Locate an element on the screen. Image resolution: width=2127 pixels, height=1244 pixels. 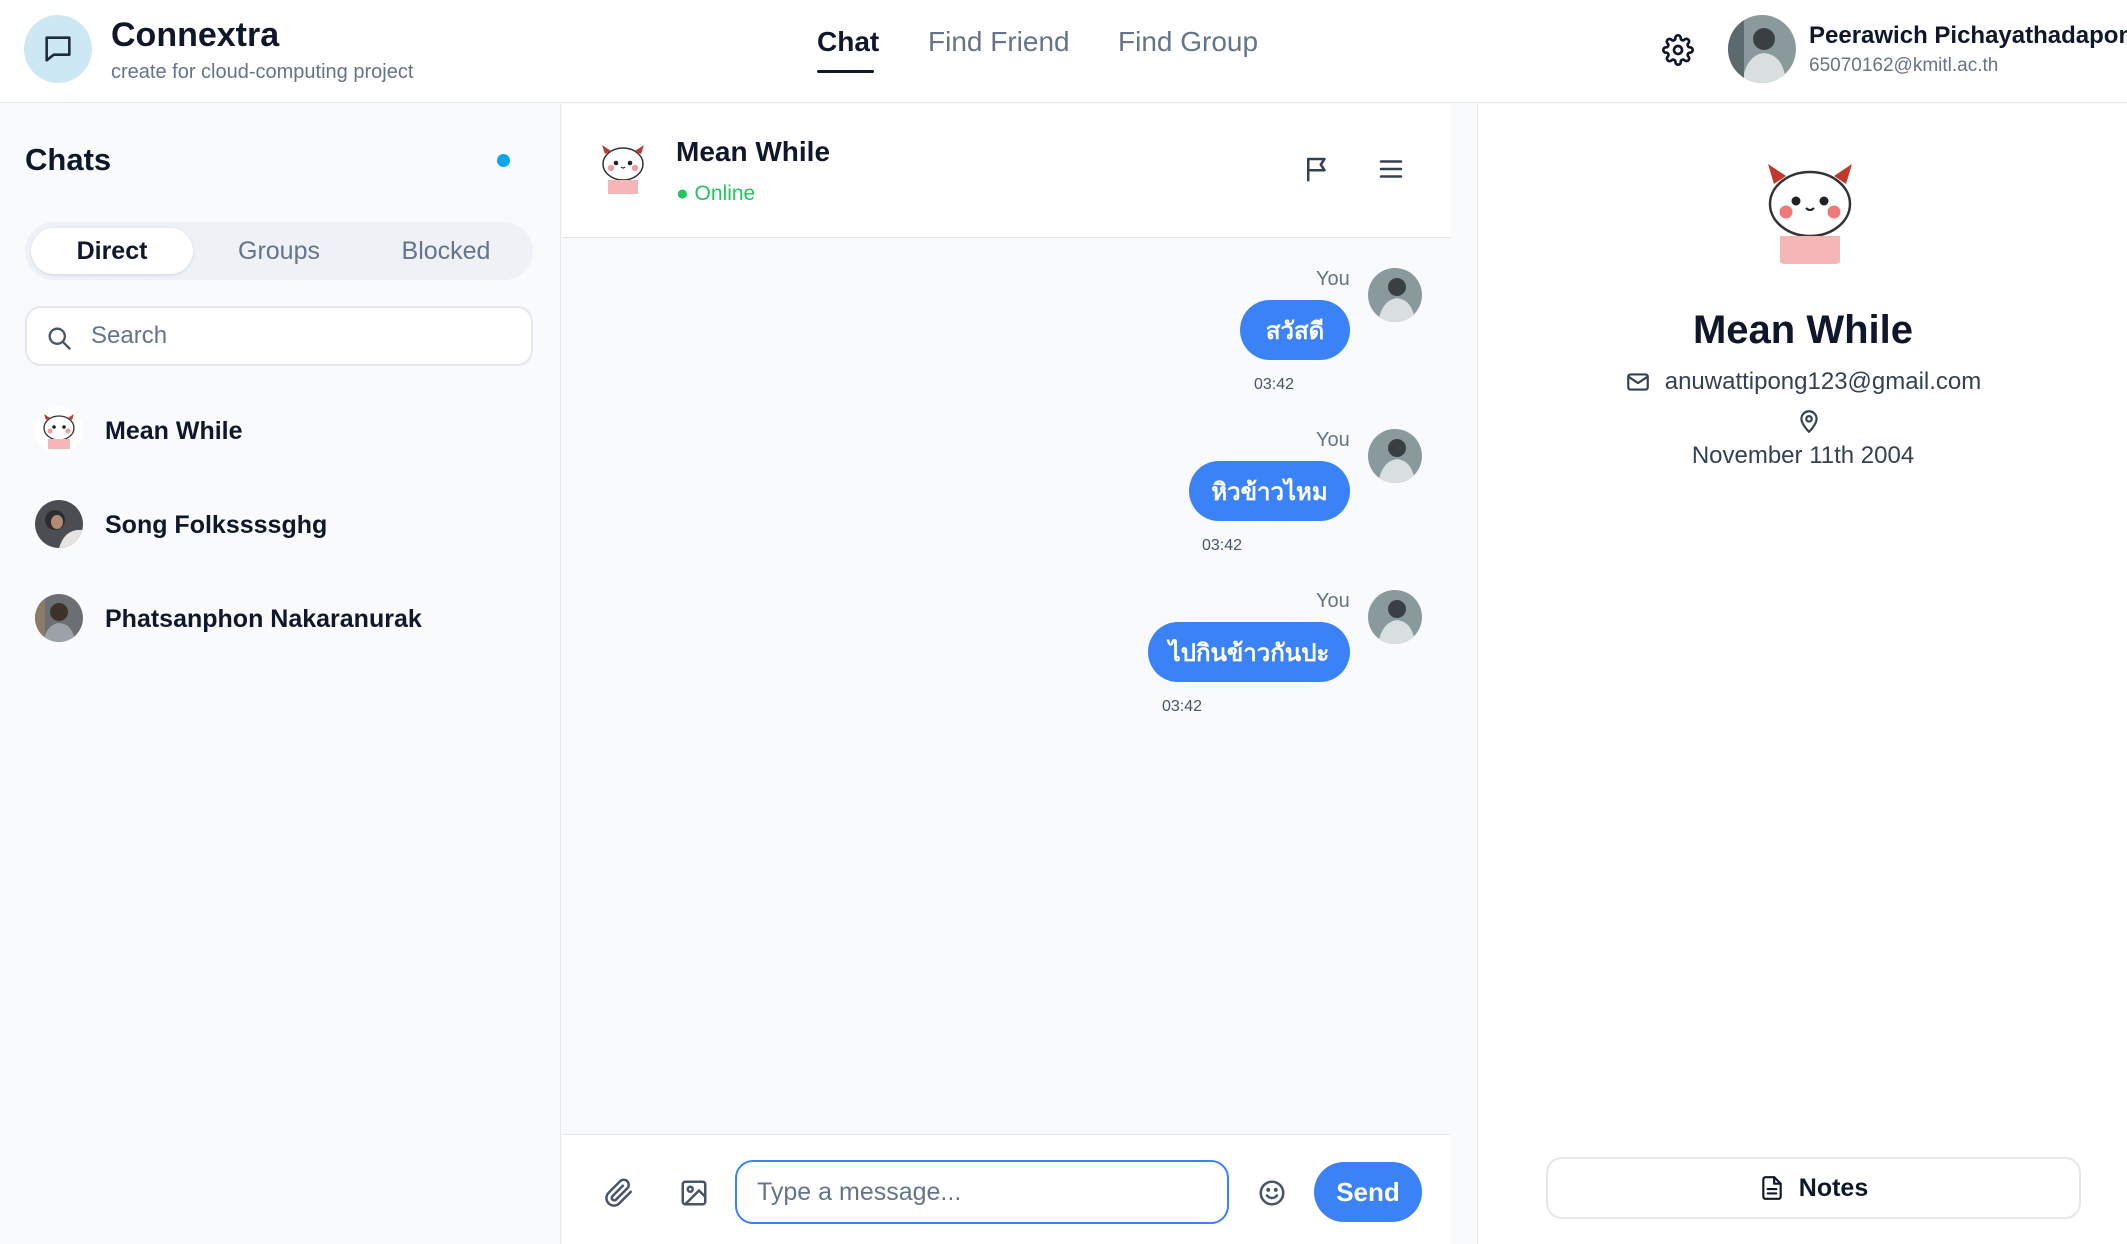
message-composer: Send is located at coordinates (1006, 1189).